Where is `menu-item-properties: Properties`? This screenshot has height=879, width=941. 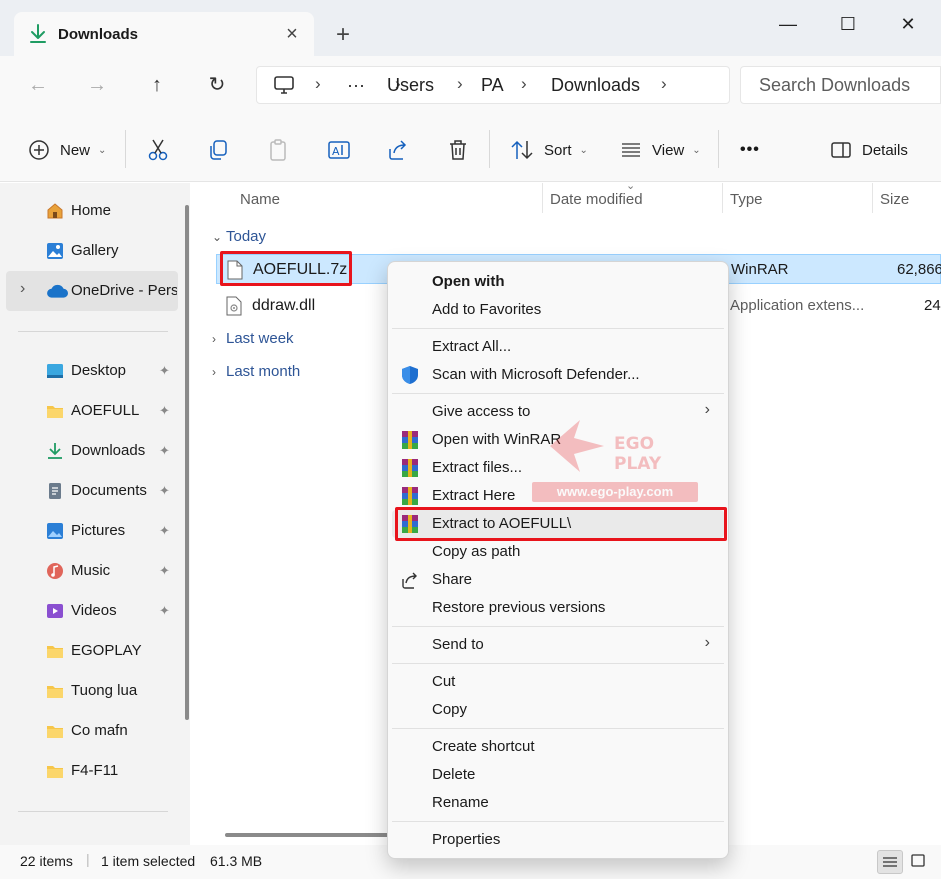 menu-item-properties: Properties is located at coordinates (558, 840).